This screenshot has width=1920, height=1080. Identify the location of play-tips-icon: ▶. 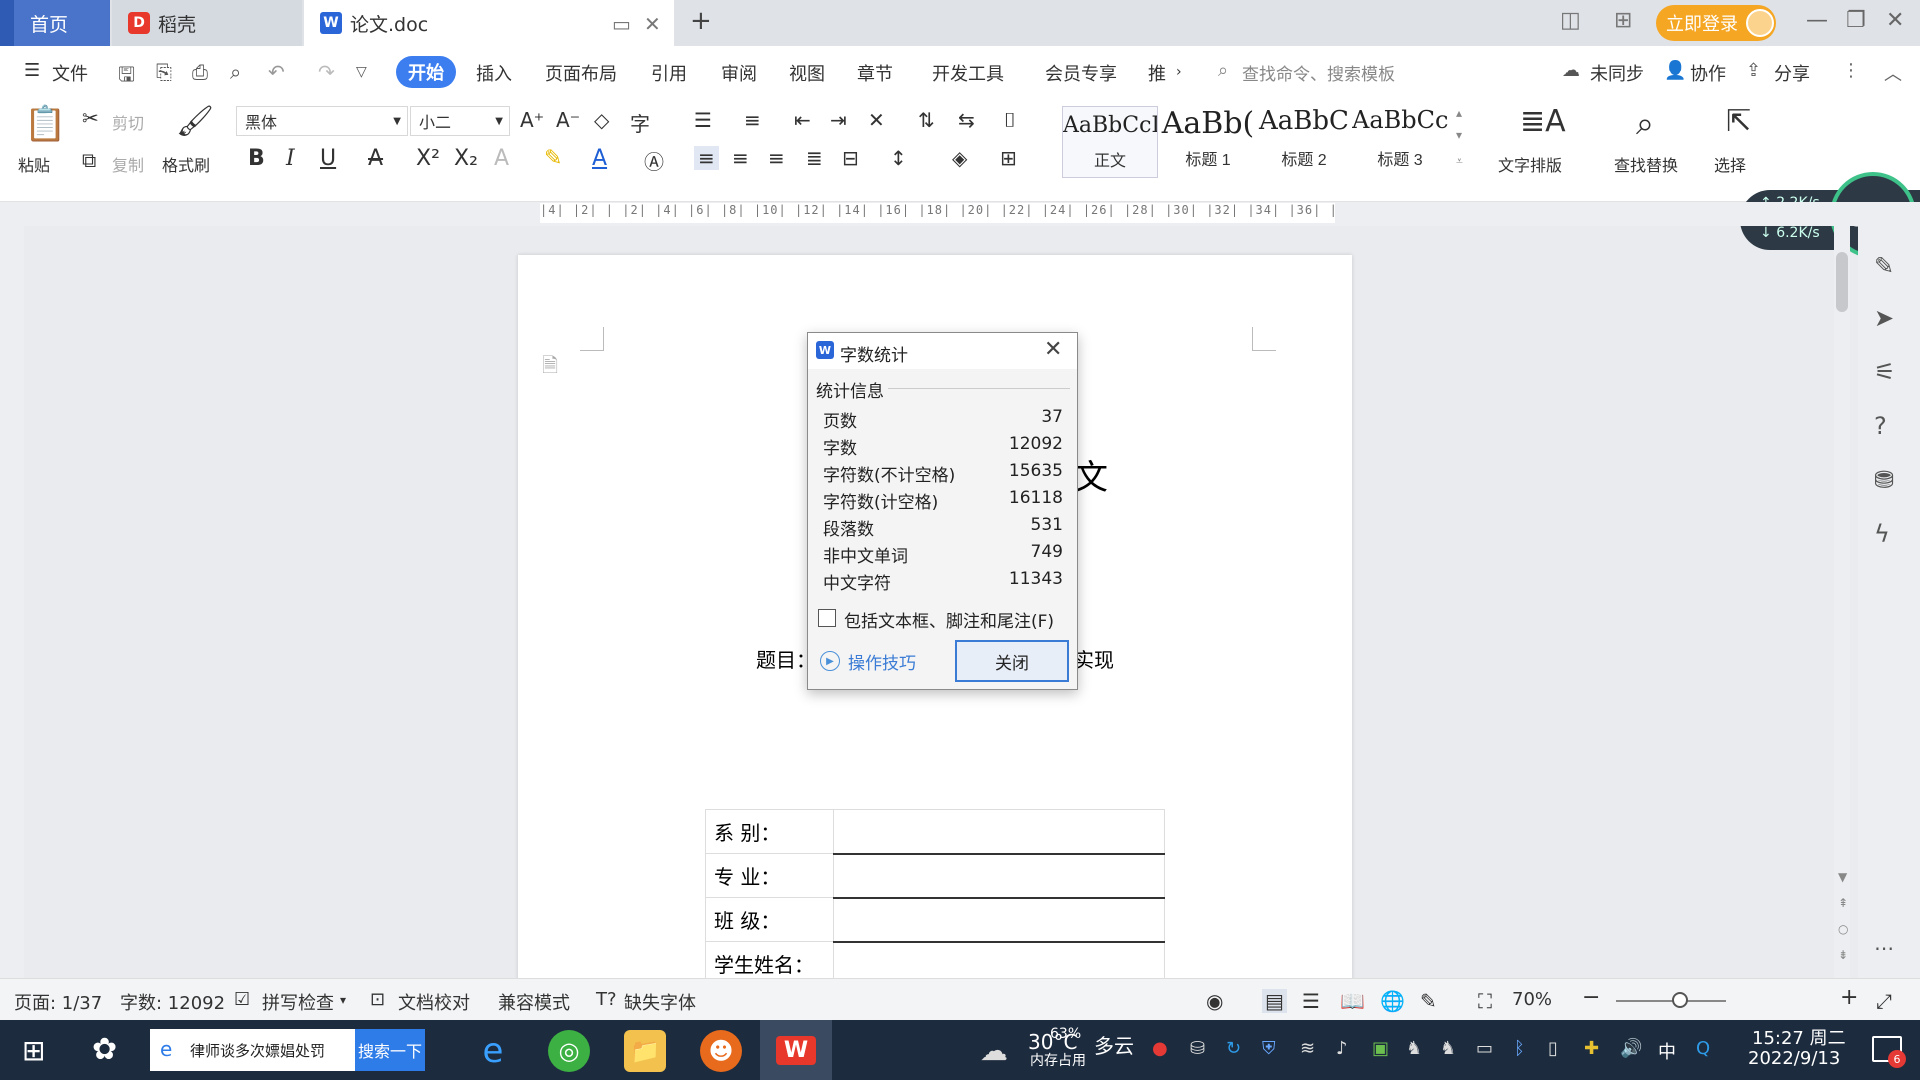
(830, 661).